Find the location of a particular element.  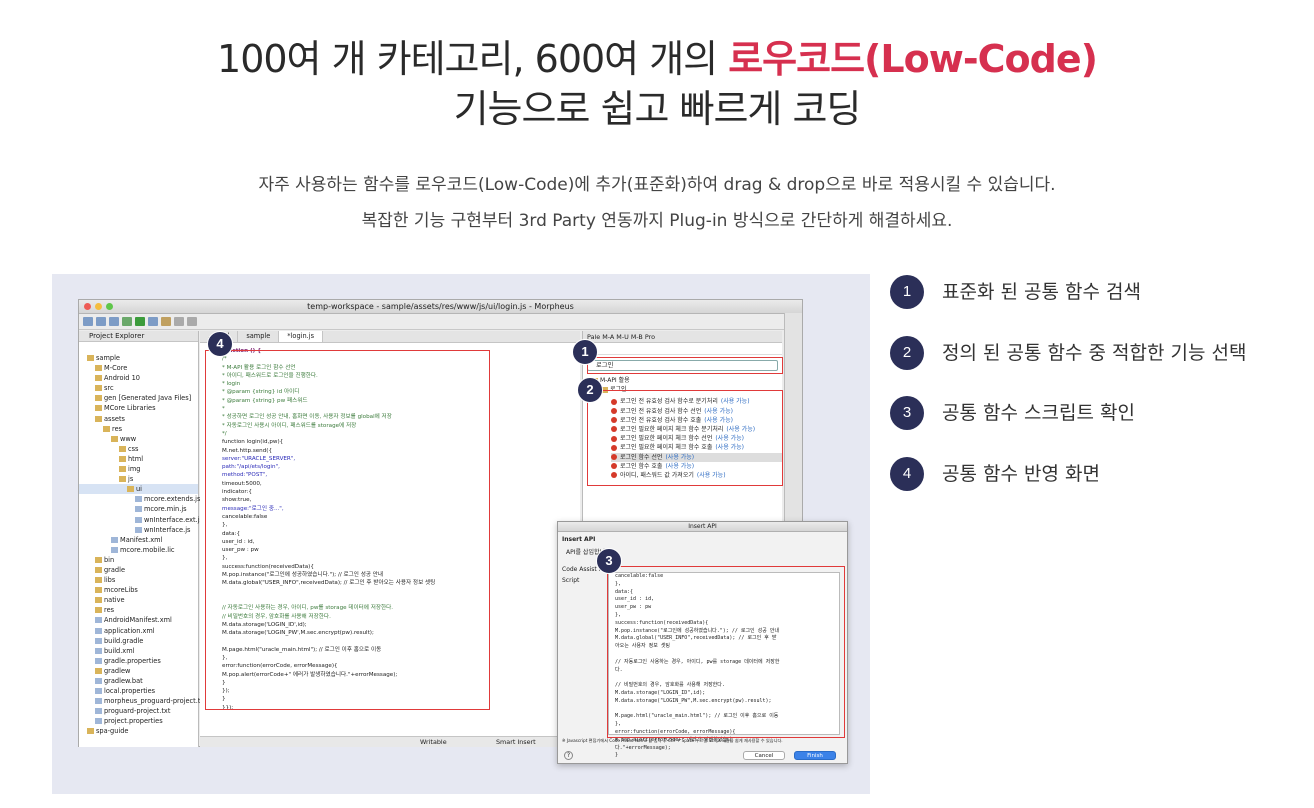

save-icon is located at coordinates (101, 321).